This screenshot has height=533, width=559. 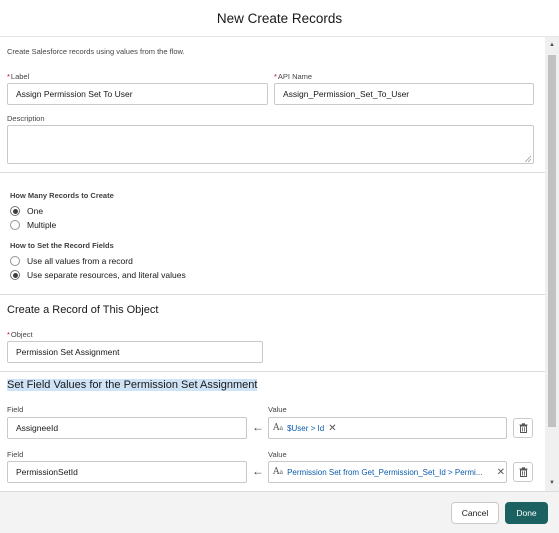 What do you see at coordinates (552, 241) in the screenshot?
I see `scrollbar-thumb` at bounding box center [552, 241].